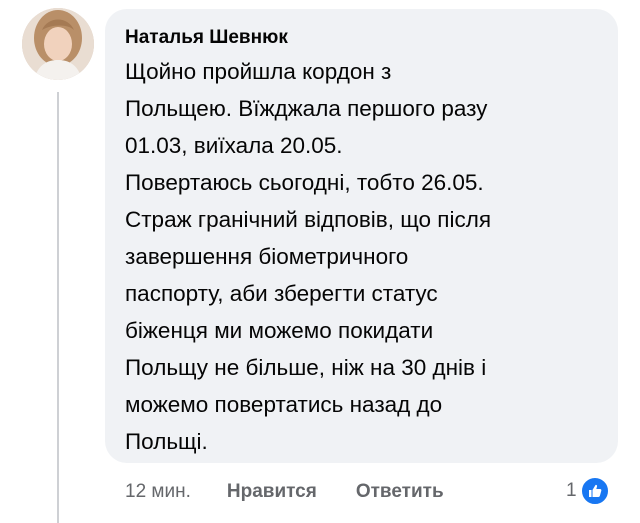  Describe the element at coordinates (158, 492) in the screenshot. I see `timestamp: 12 мин.` at that location.